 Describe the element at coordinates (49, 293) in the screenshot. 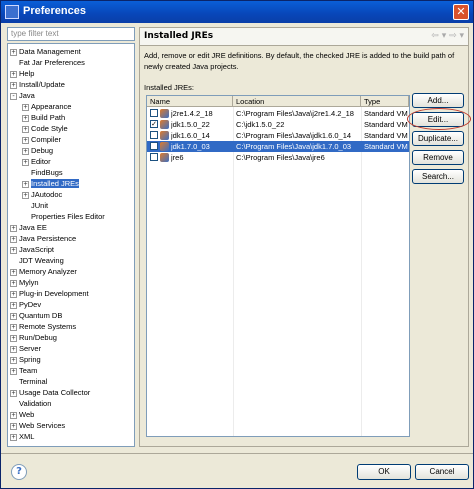

I see `tree-item: + Plug-in Development` at that location.